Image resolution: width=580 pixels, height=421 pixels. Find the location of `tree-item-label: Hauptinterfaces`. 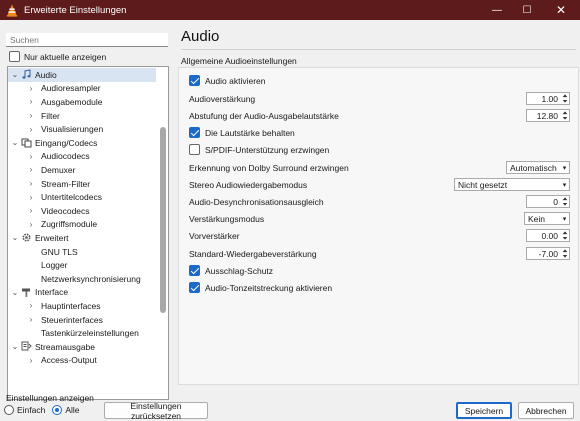

tree-item-label: Hauptinterfaces is located at coordinates (71, 305).